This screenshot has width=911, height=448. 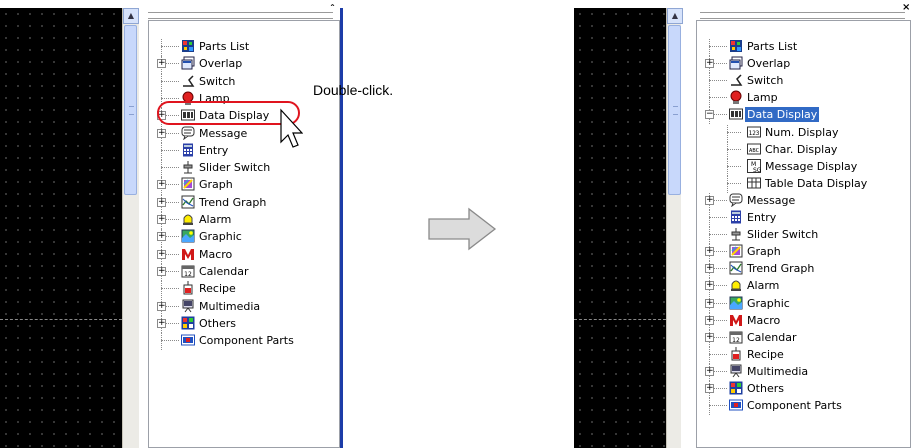 I want to click on entry-icon, so click(x=188, y=150).